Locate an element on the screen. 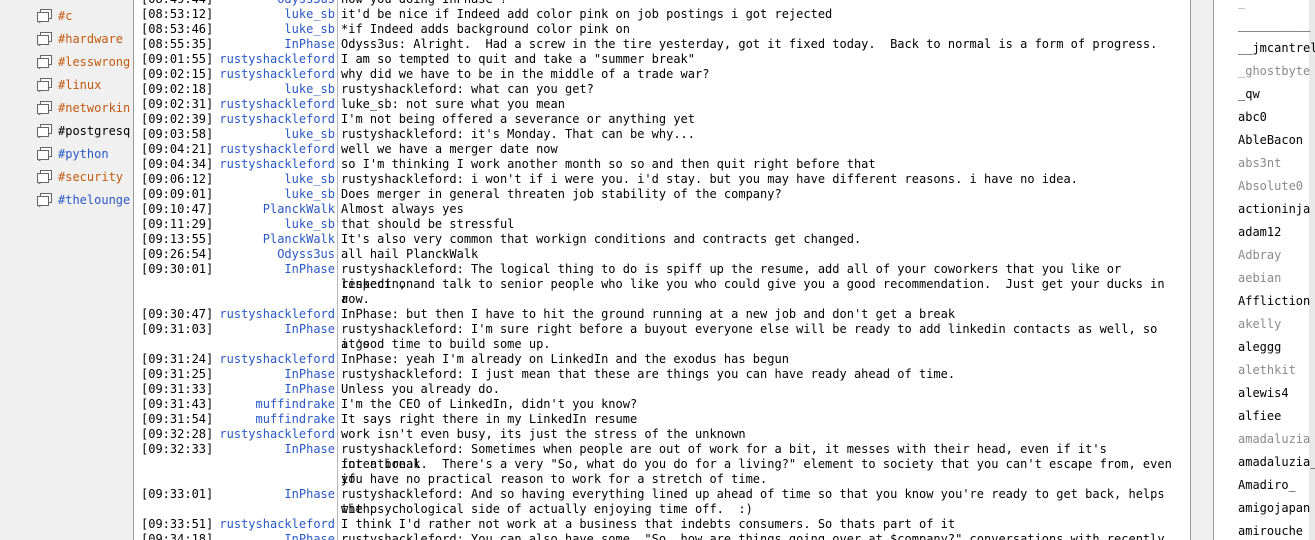  user-list-item: _ghostbyte is located at coordinates (1274, 71).